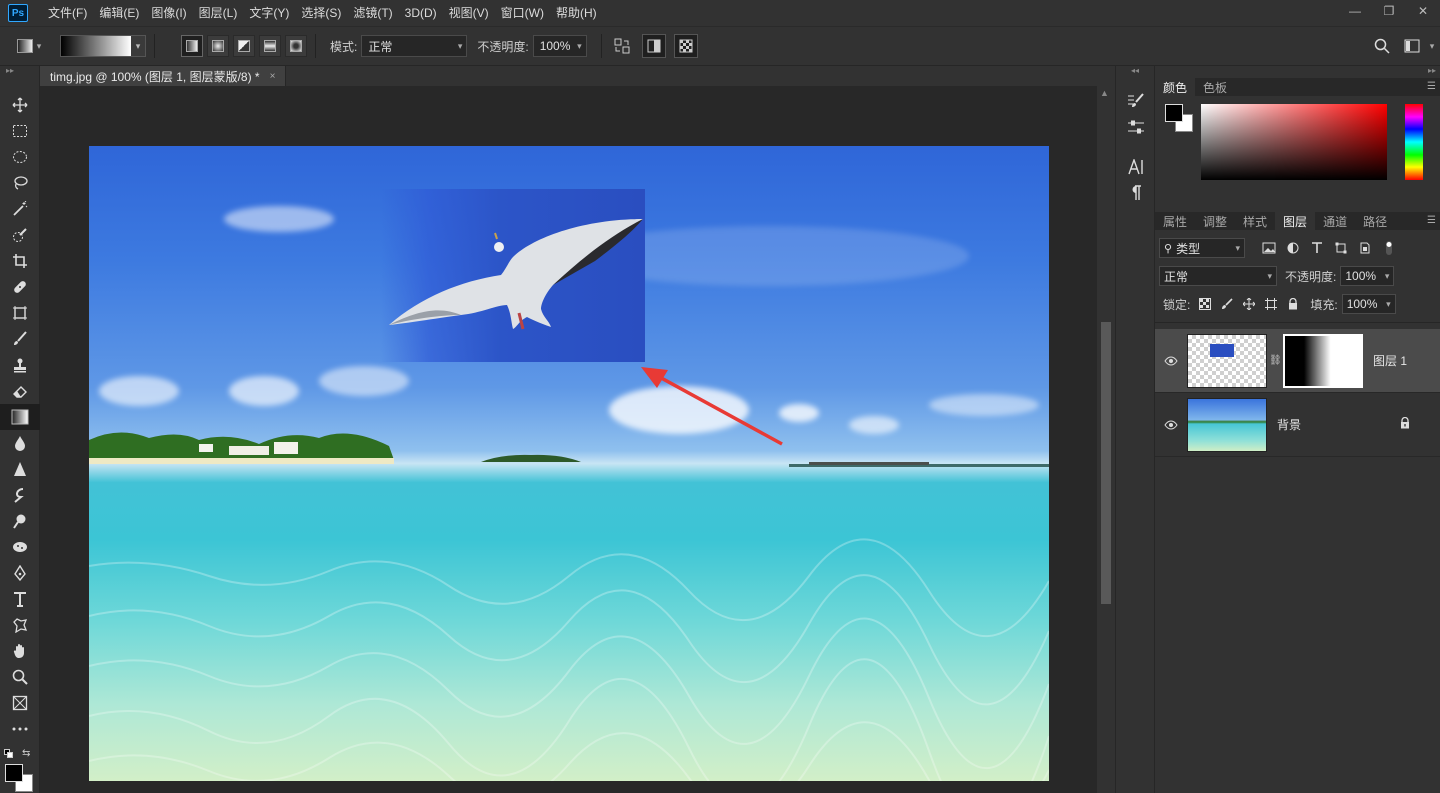 The height and width of the screenshot is (793, 1440). I want to click on restore-button: ❐, so click(1389, 11).